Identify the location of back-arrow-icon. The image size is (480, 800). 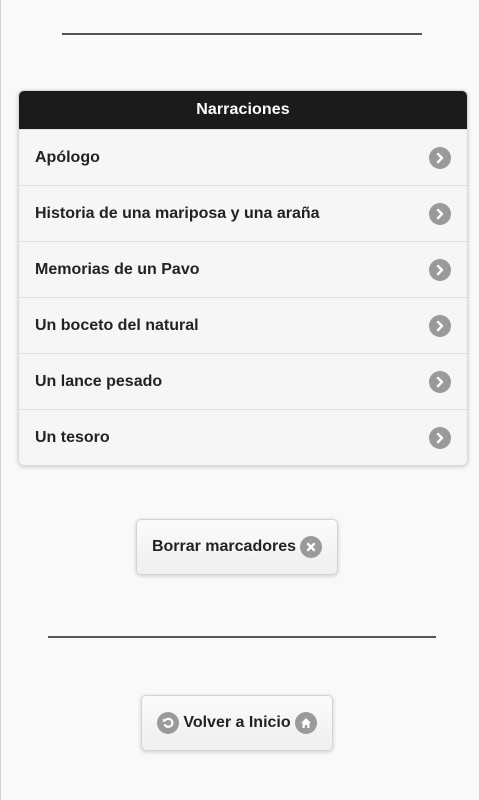
(168, 723).